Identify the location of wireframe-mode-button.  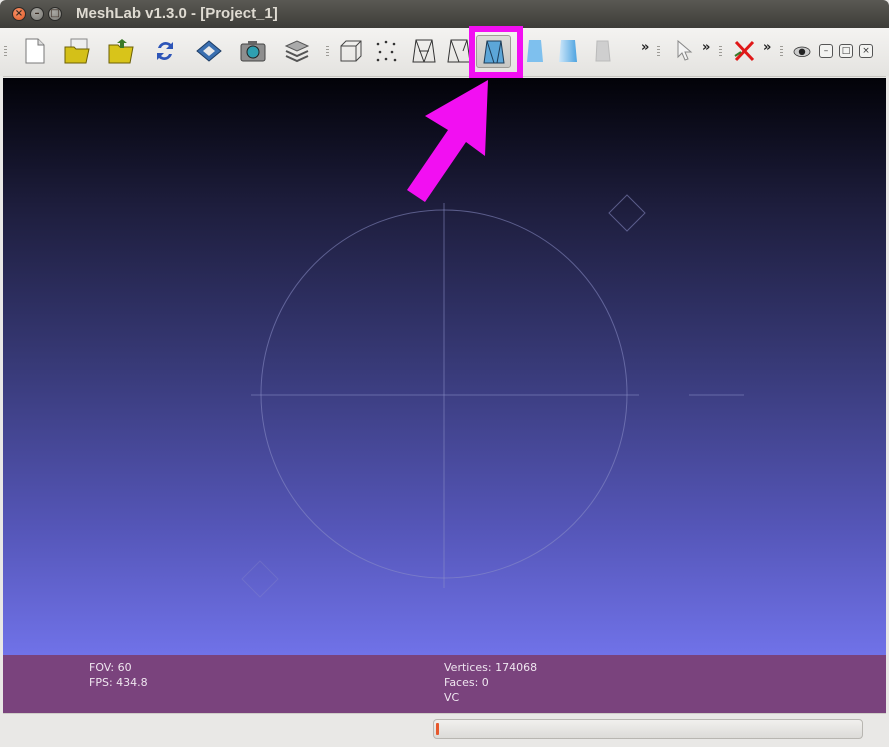
(424, 51).